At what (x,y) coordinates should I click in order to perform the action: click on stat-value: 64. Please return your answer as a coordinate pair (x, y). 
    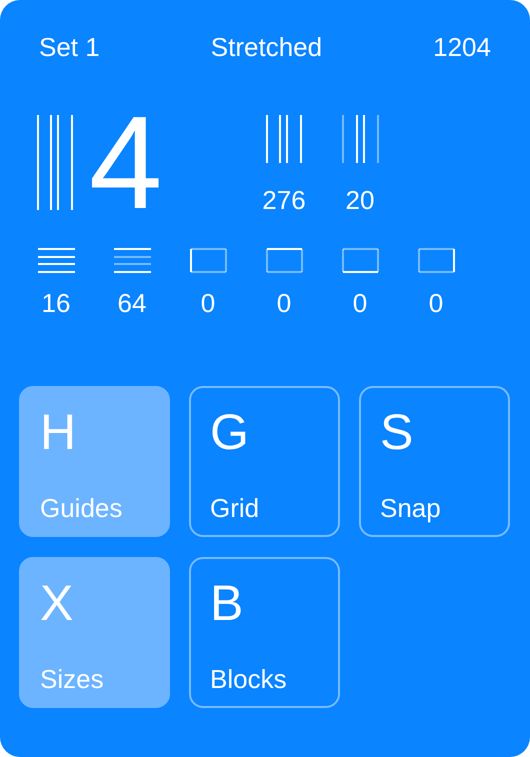
    Looking at the image, I should click on (132, 303).